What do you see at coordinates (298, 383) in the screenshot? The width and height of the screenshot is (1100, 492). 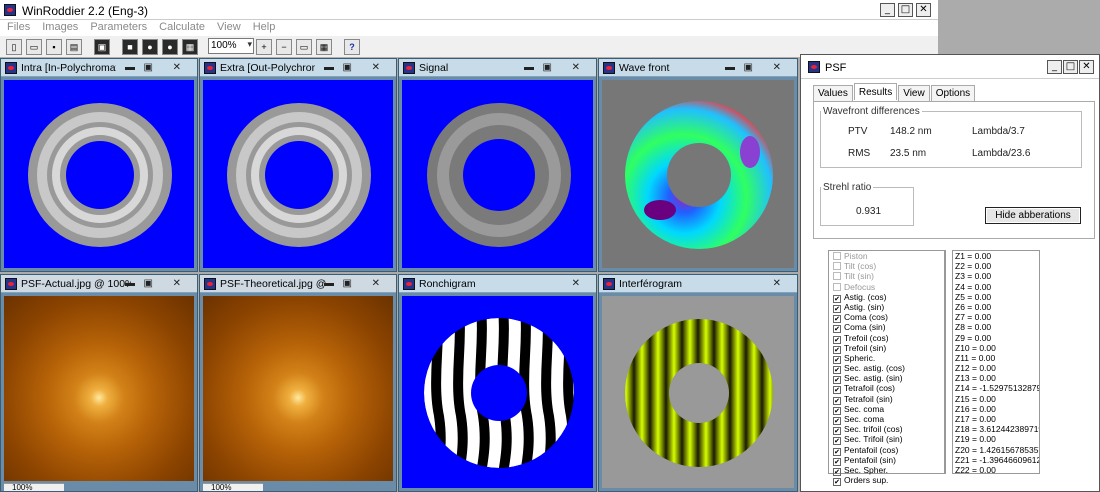 I see `window-psf-theoretical: PSF-Theoretical.jpg @ 10...▬ ▣ ✕ 100%` at bounding box center [298, 383].